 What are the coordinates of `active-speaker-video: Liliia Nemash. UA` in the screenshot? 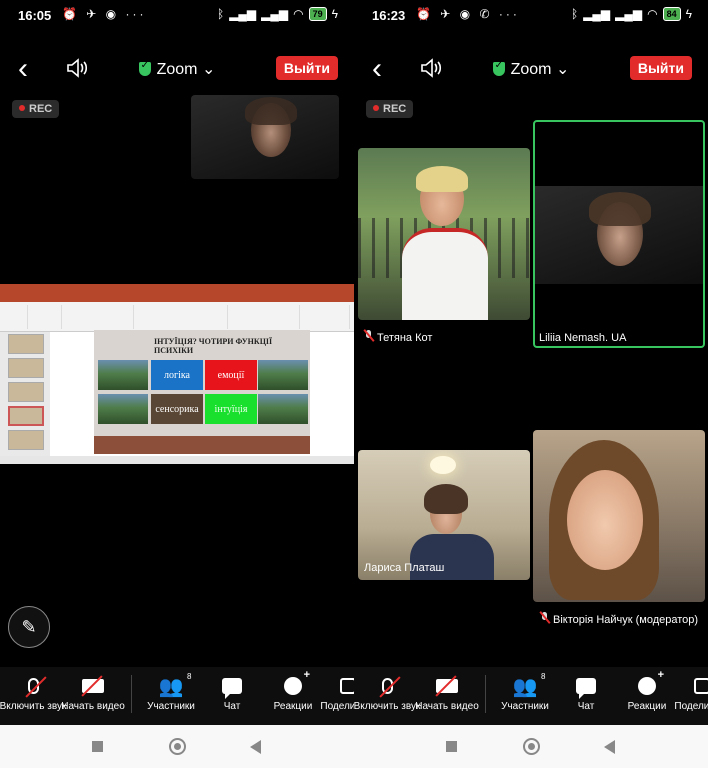 It's located at (619, 234).